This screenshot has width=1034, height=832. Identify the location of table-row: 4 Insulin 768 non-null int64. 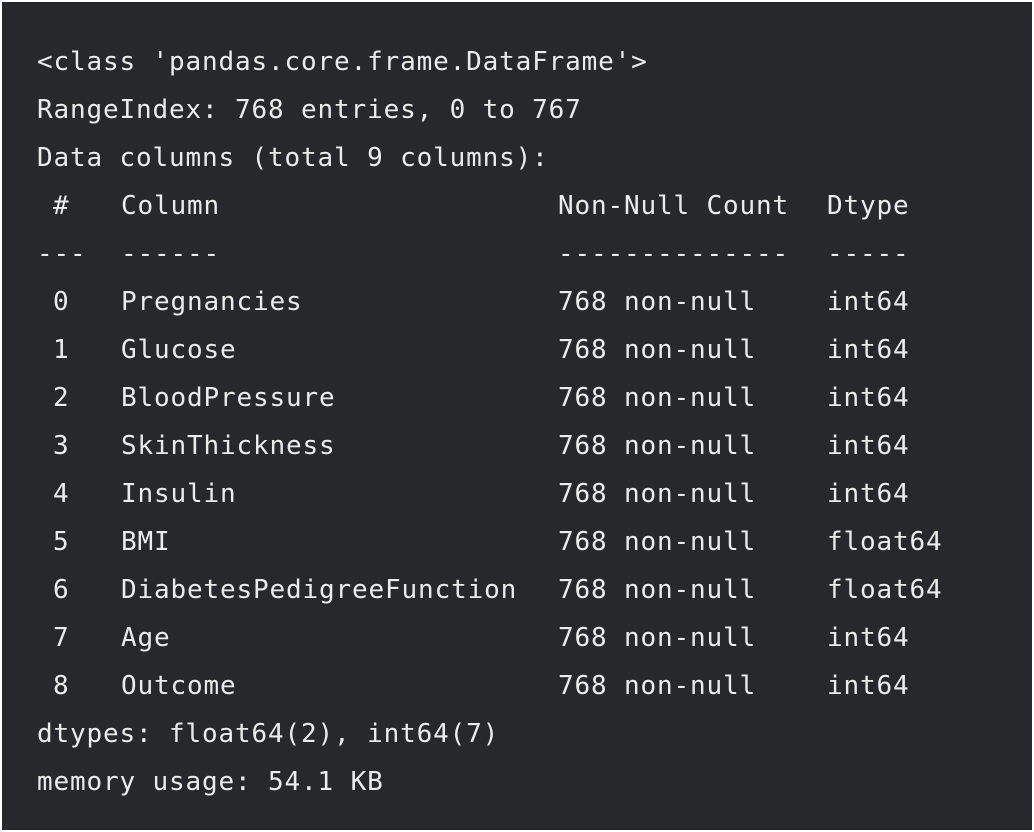
(534, 494).